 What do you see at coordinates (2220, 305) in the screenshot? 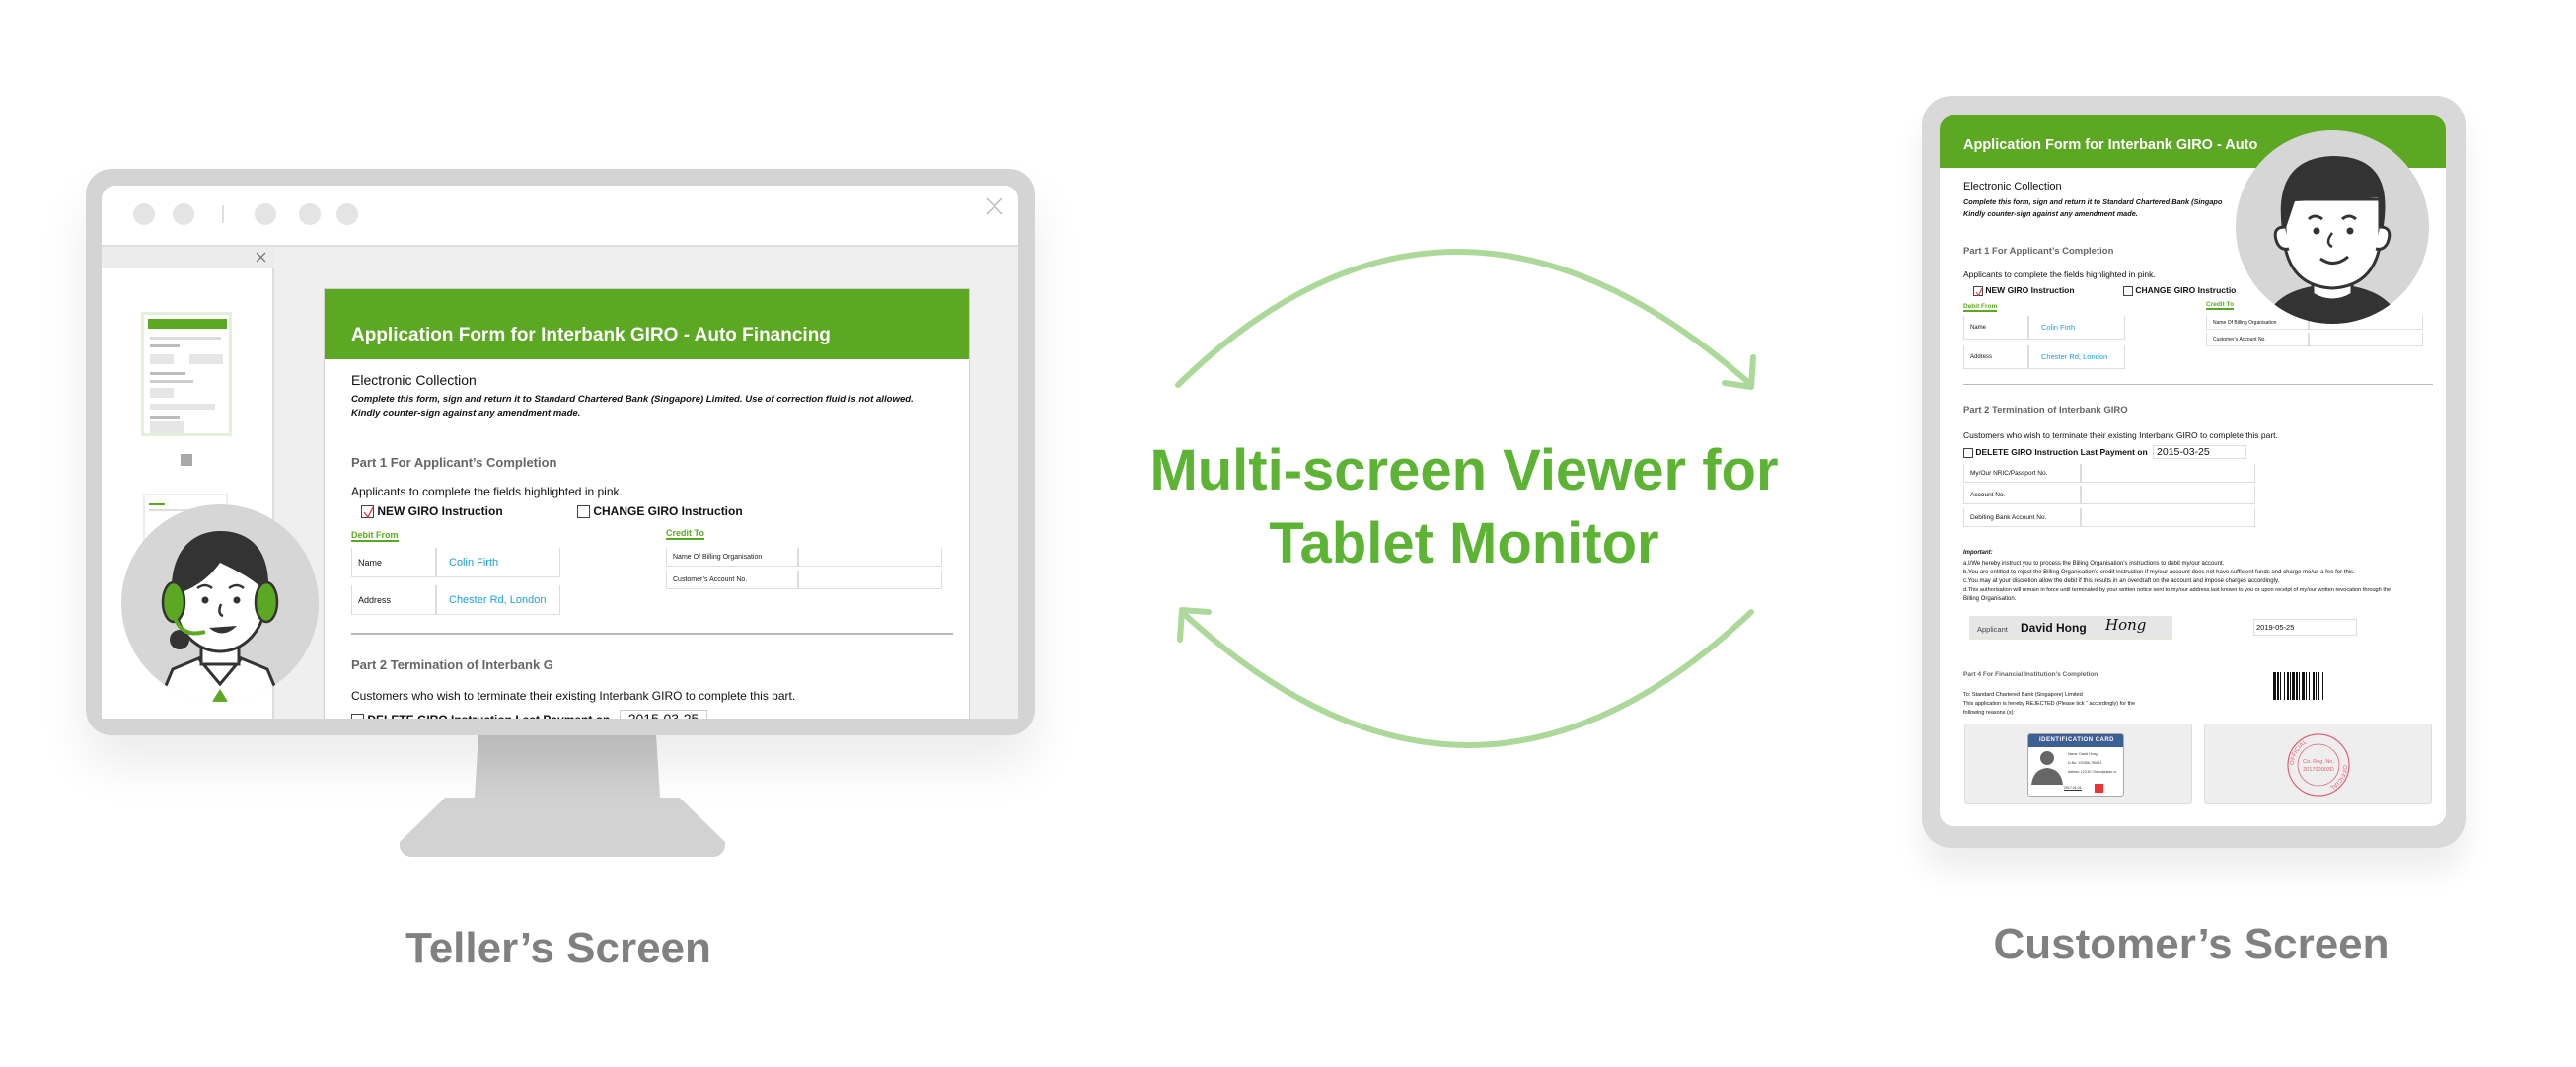
I see `credit-to-label: Credit To` at bounding box center [2220, 305].